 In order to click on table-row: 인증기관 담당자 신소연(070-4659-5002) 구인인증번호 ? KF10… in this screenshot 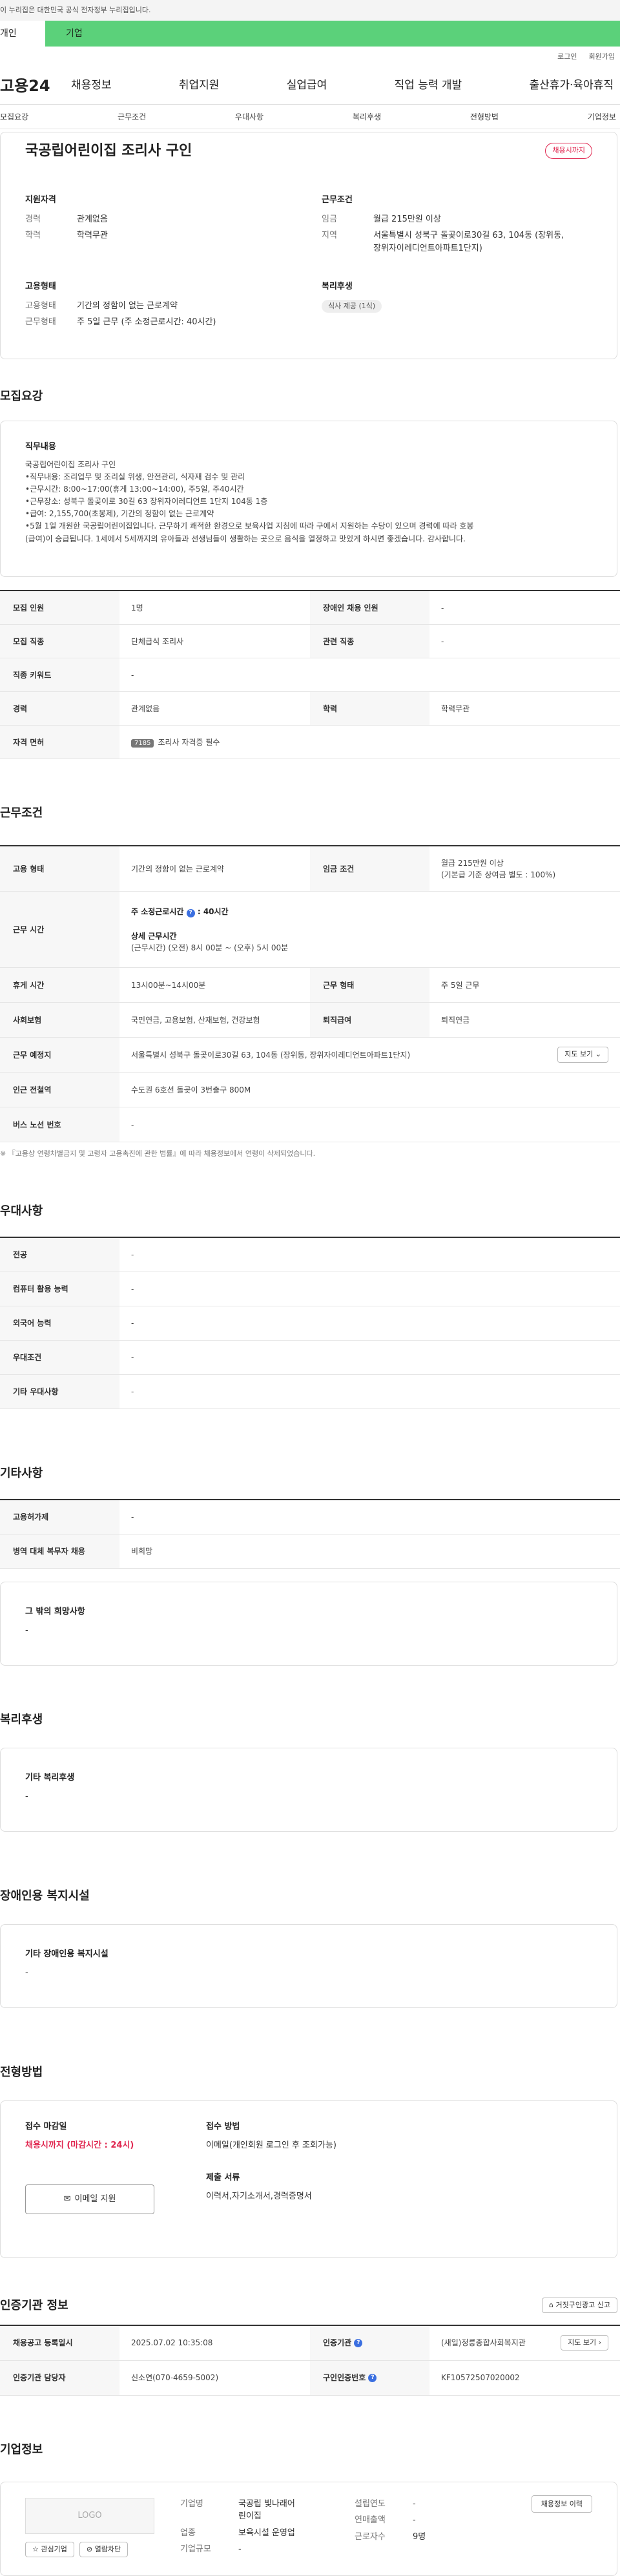, I will do `click(310, 2378)`.